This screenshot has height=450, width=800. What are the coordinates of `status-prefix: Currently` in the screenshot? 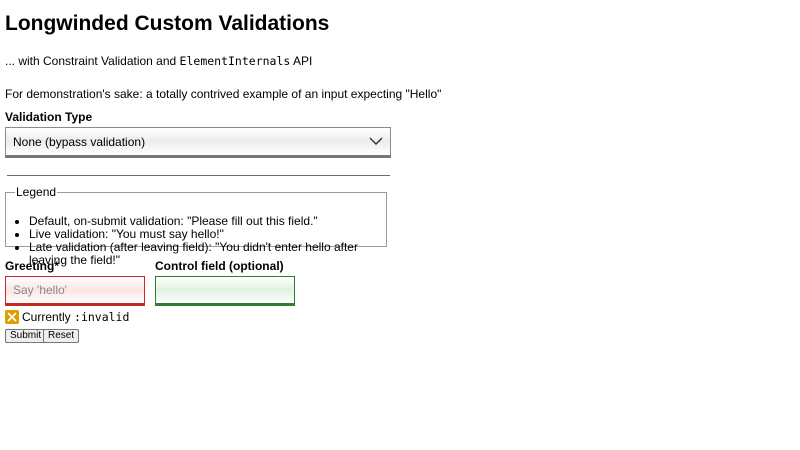 It's located at (48, 317).